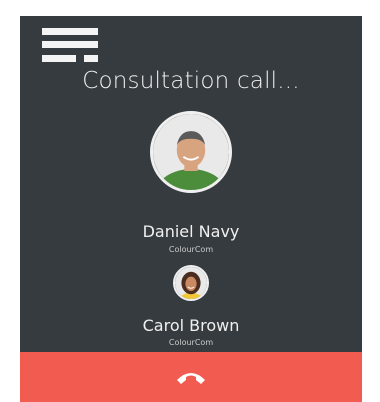 This screenshot has height=402, width=380. I want to click on avatar-secondary, so click(191, 283).